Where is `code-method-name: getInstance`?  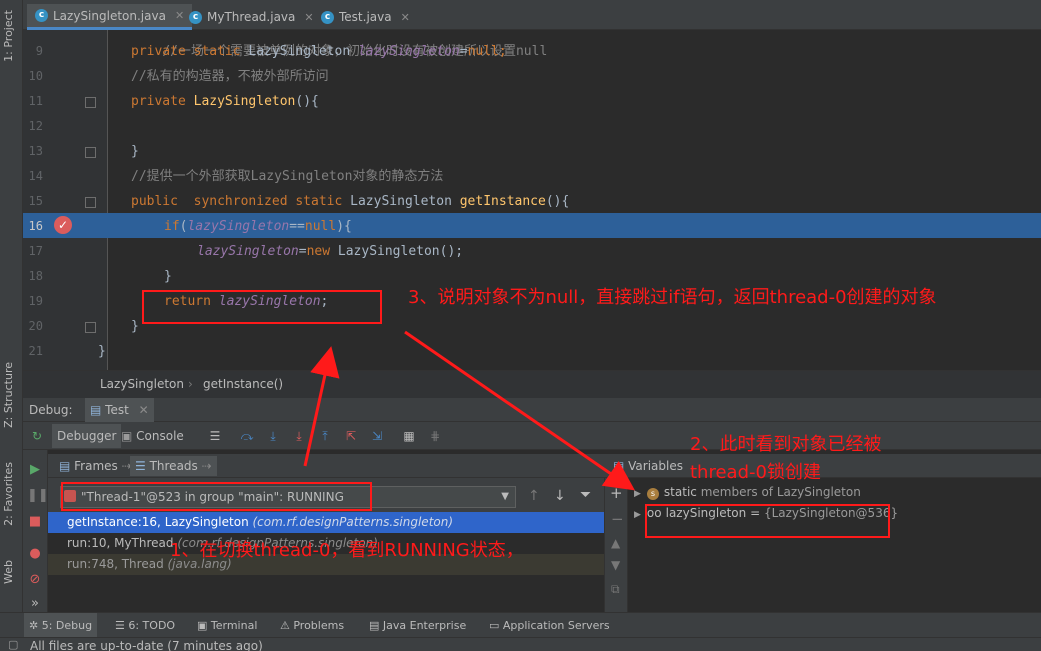 code-method-name: getInstance is located at coordinates (502, 201).